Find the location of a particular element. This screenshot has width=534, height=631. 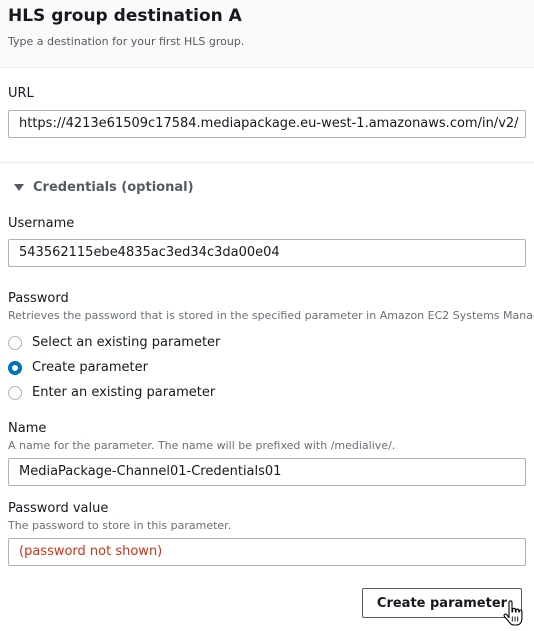

password-value-label: Password value is located at coordinates (58, 508).